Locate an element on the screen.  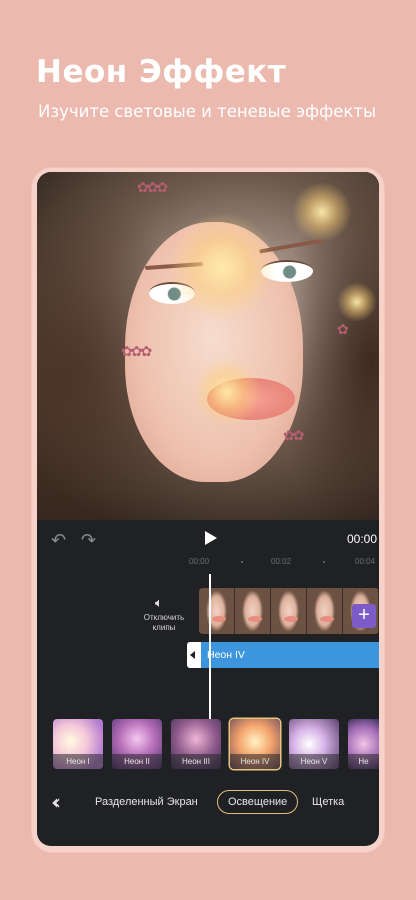
subline: Изучите световые и теневые эффекты is located at coordinates (207, 111).